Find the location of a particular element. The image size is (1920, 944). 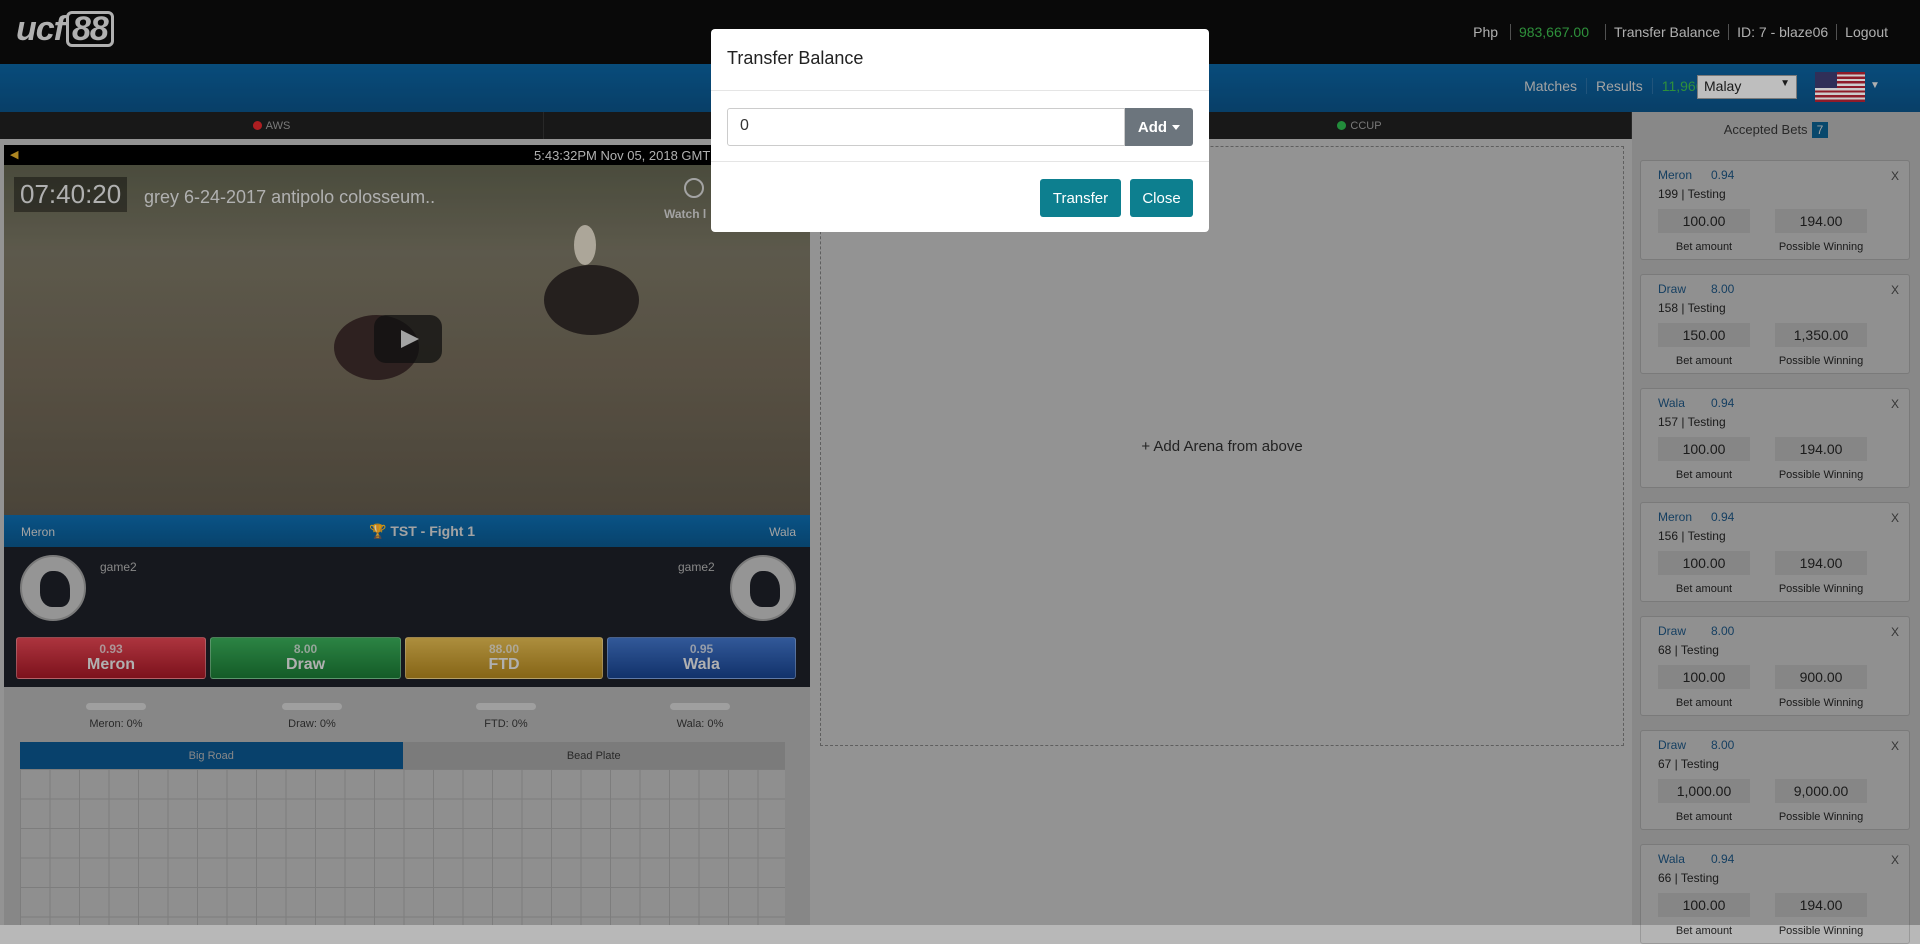

bet-amount-label: Bet amount is located at coordinates (1704, 931).